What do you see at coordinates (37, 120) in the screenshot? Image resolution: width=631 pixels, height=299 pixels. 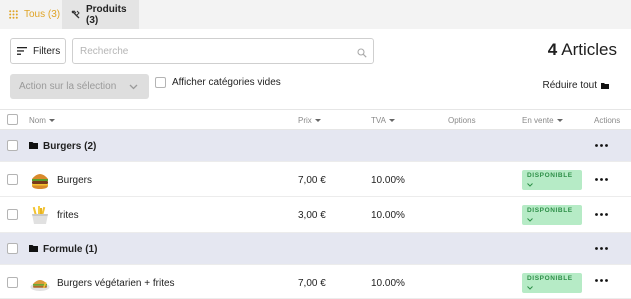 I see `header-name-label: Nom` at bounding box center [37, 120].